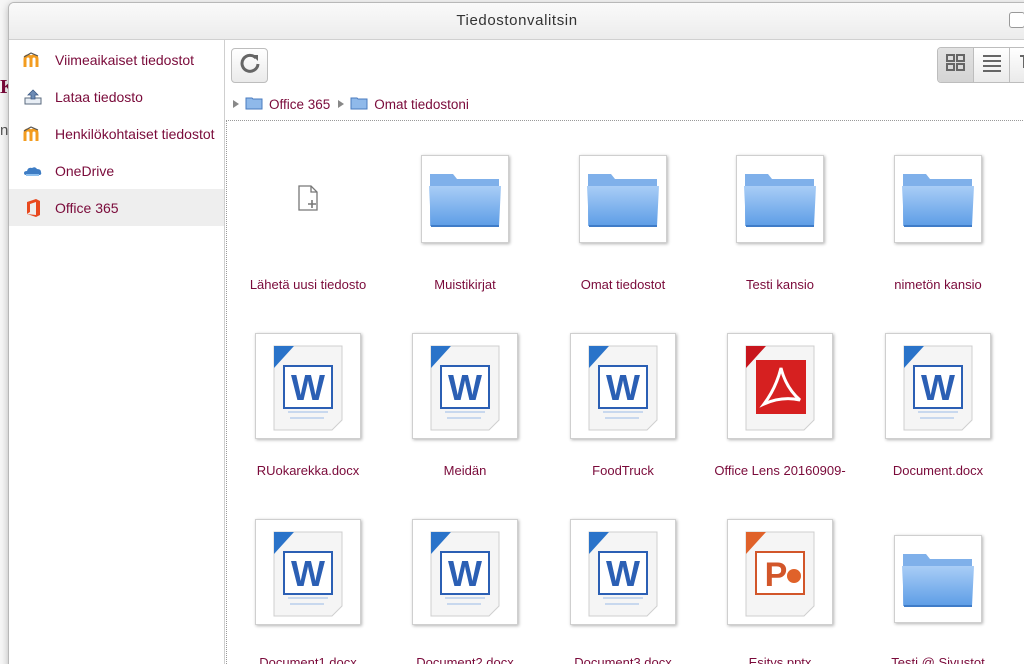 The image size is (1024, 664). Describe the element at coordinates (308, 659) in the screenshot. I see `tile-label: Document1.docx` at that location.